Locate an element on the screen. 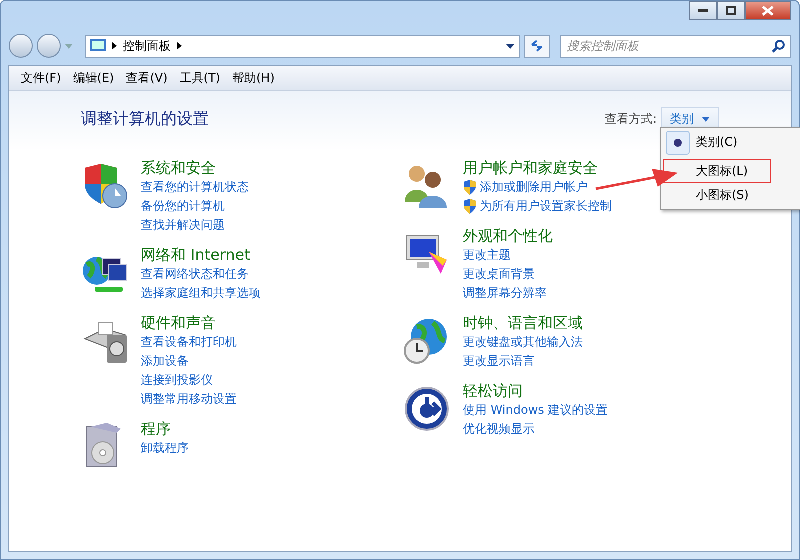  category-title: 时钟、语言和区域 is located at coordinates (523, 323).